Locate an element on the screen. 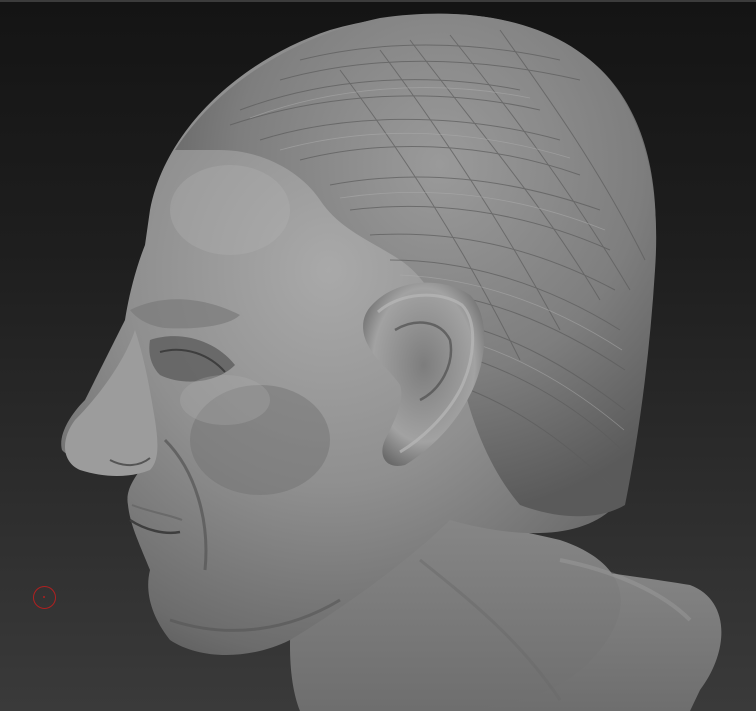 Image resolution: width=756 pixels, height=711 pixels. forehead-highlight is located at coordinates (230, 210).